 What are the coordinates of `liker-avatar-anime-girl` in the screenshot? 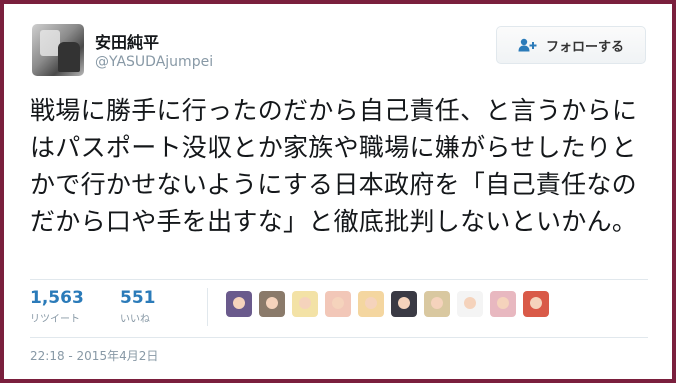 It's located at (503, 304).